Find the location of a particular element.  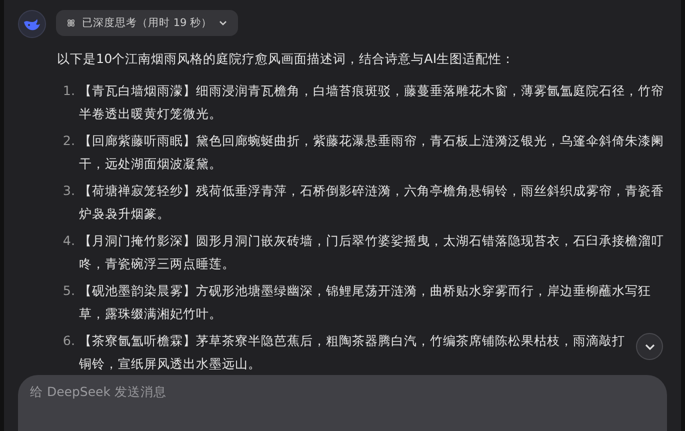

intro-text: 以下是10个江南烟雨风格的庭院疗愈风画面描述词，结合诗意与AI生图适配性： is located at coordinates (286, 59).